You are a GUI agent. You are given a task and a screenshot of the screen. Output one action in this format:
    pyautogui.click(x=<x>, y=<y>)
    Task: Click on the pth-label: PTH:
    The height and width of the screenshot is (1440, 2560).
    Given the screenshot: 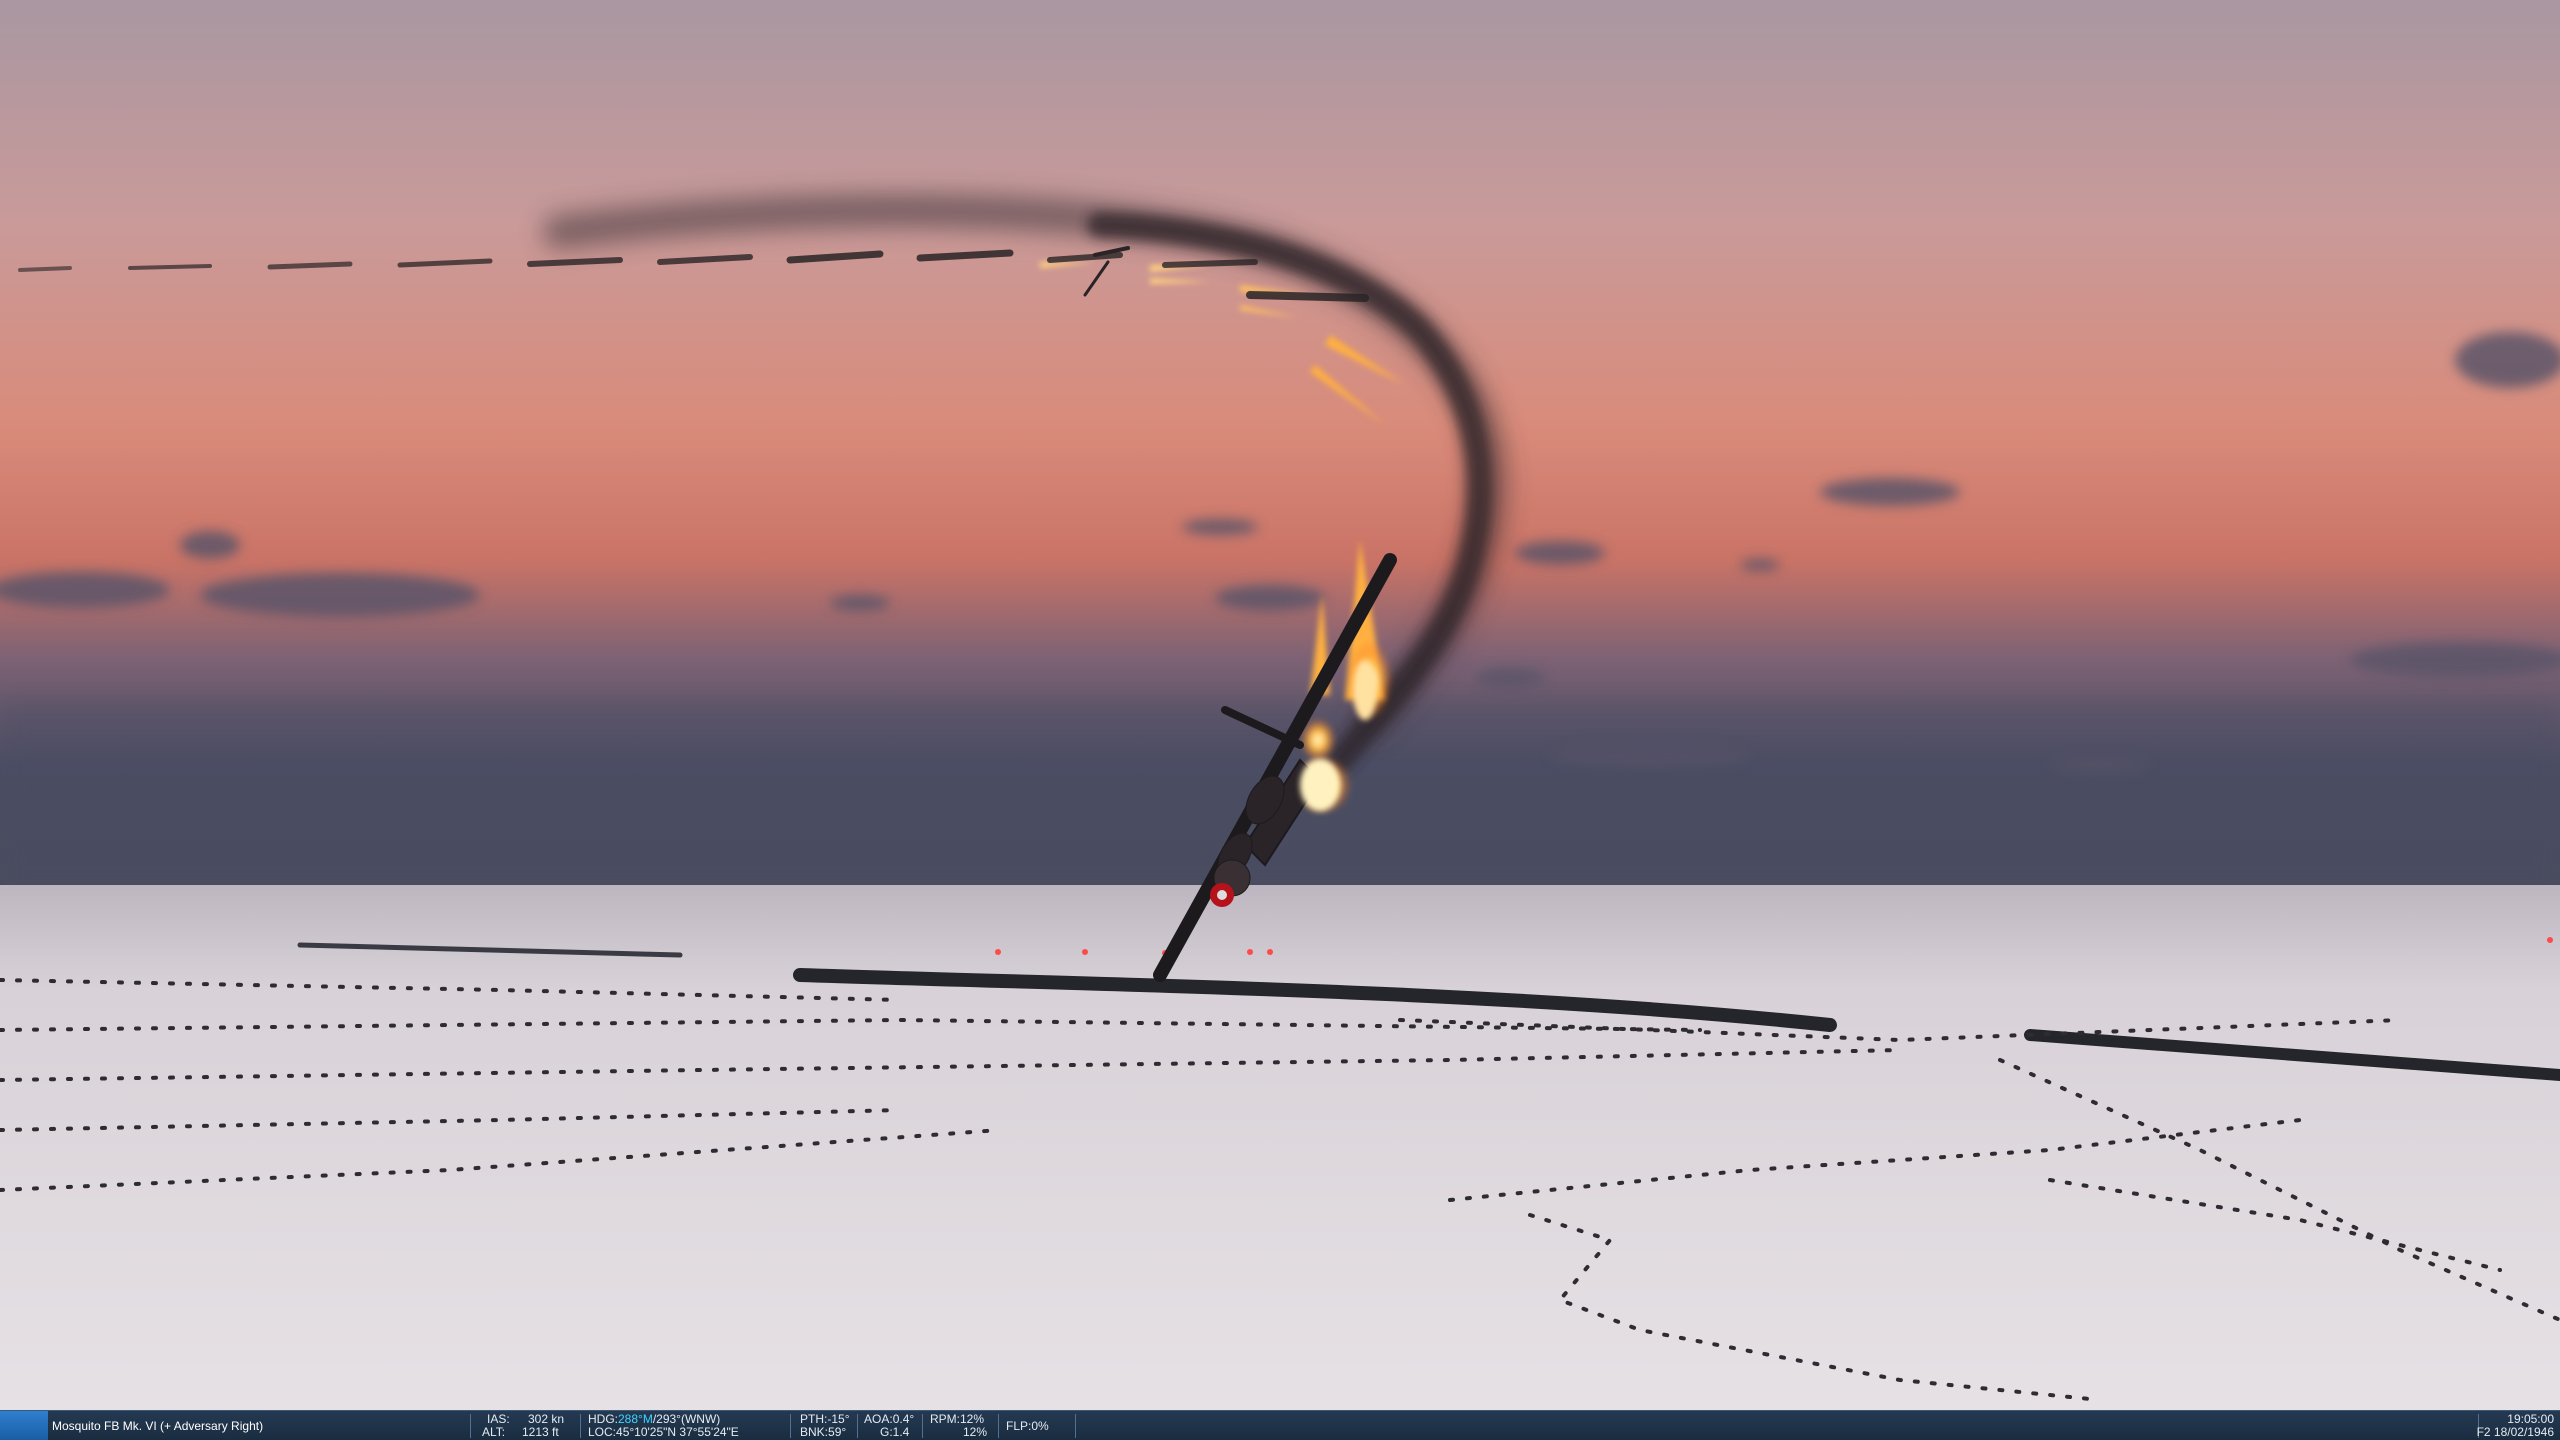 What is the action you would take?
    pyautogui.click(x=814, y=1419)
    